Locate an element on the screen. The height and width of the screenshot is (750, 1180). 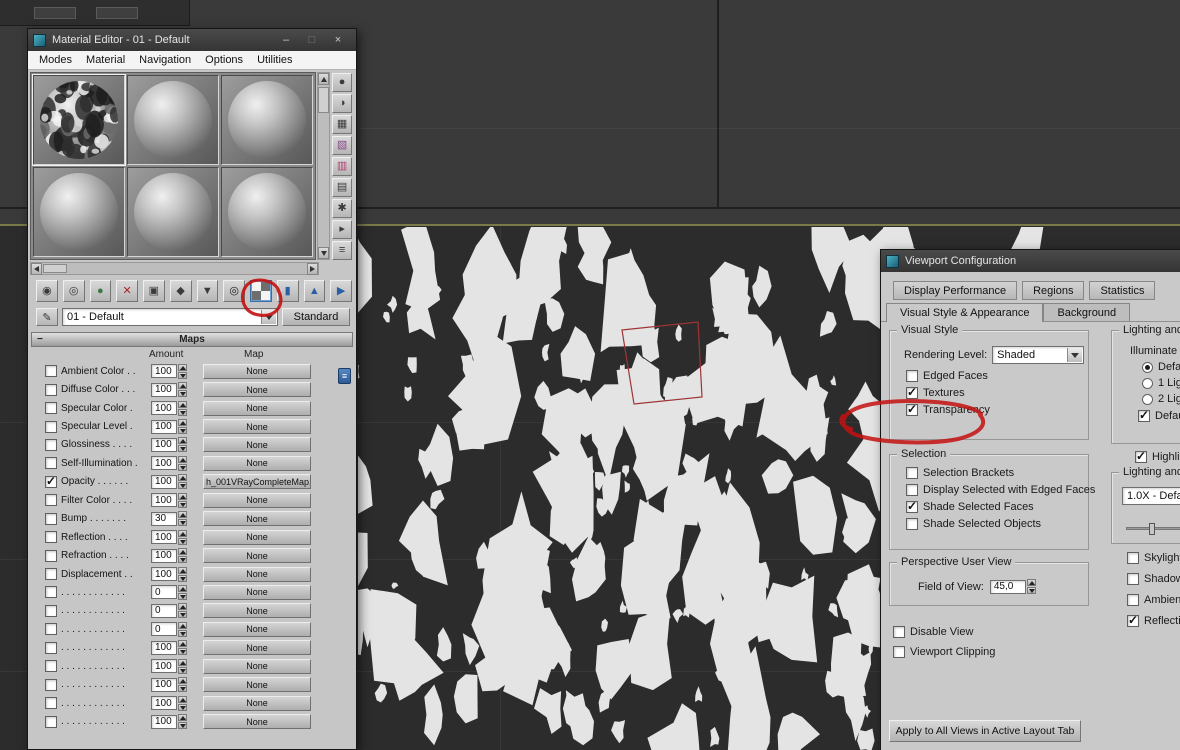
background-icon: ▦ is located at coordinates (342, 124).